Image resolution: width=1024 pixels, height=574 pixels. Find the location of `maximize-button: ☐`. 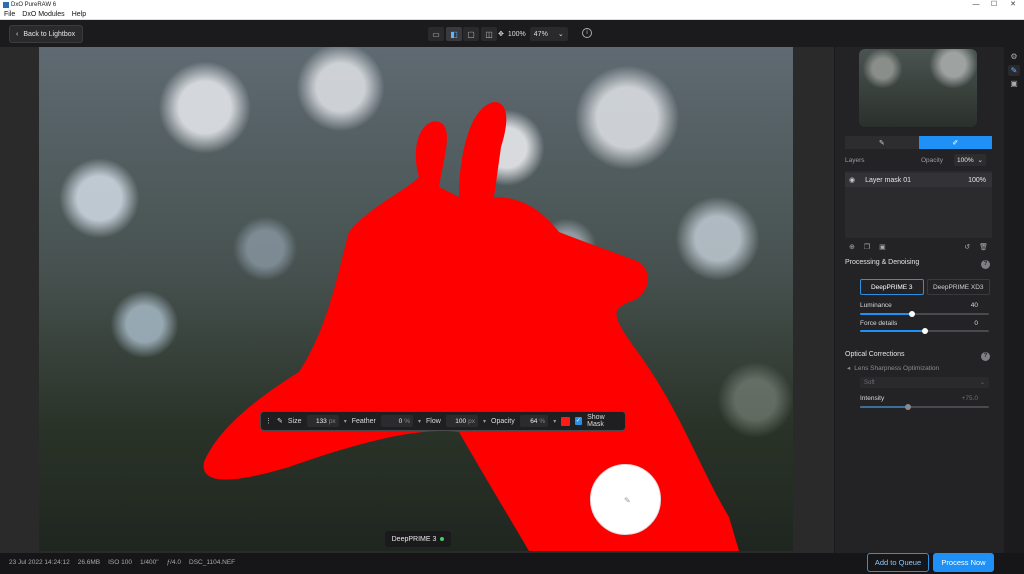

maximize-button: ☐ is located at coordinates (994, 5).